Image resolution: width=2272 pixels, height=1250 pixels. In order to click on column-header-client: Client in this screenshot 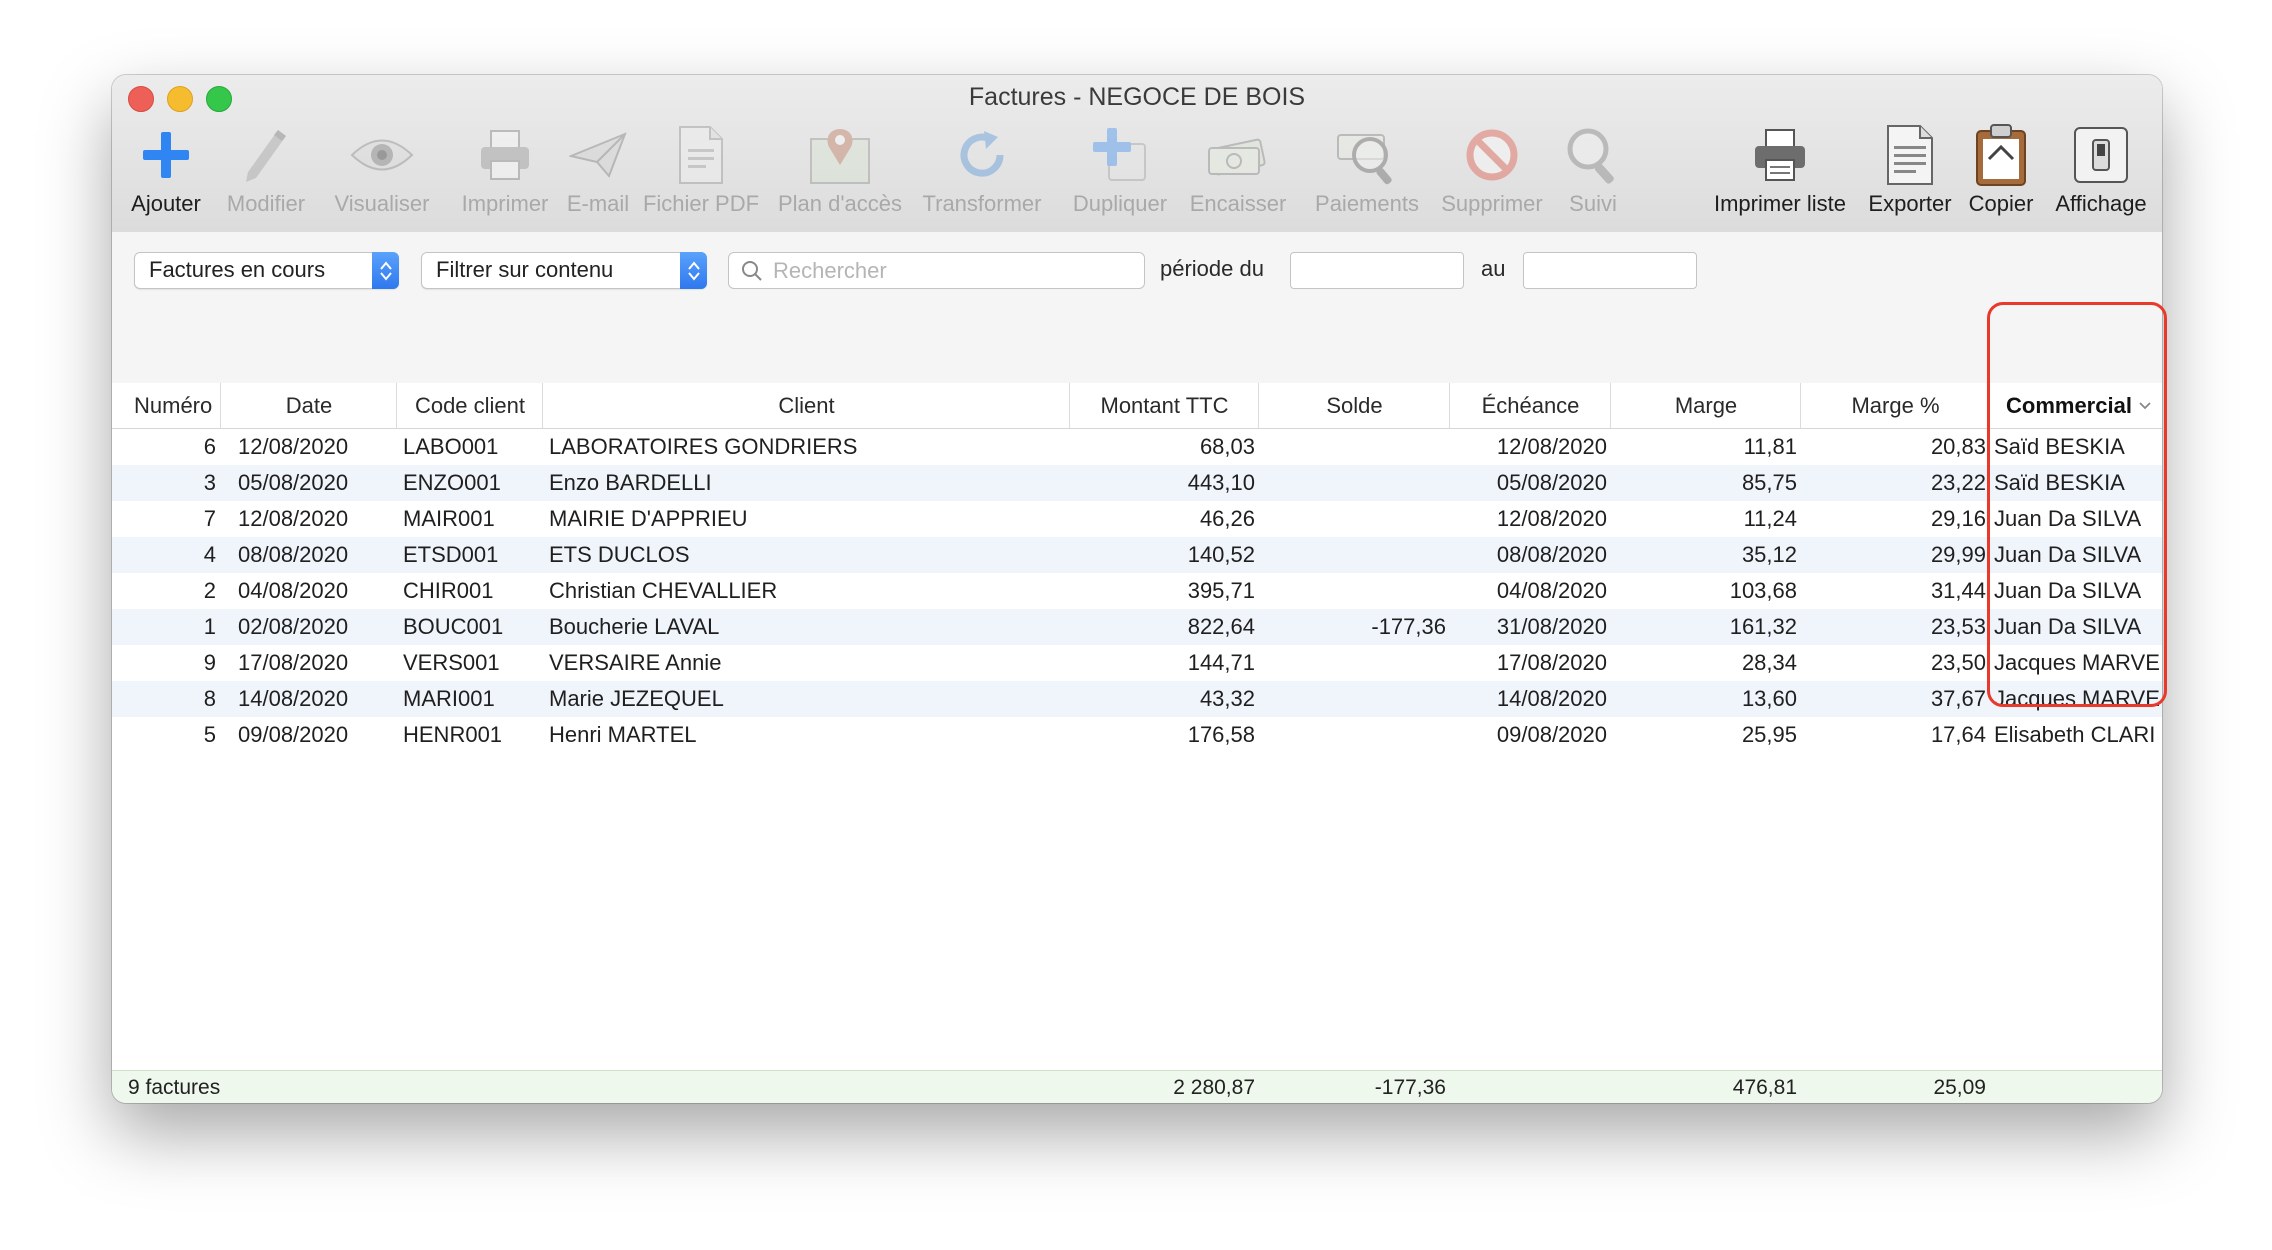, I will do `click(807, 405)`.